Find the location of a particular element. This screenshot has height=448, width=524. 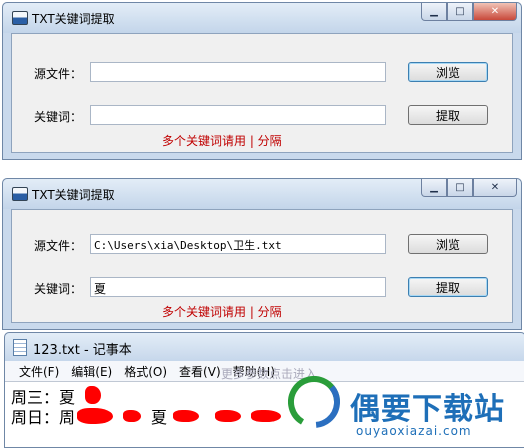

window-title: 123.txt - 记事本 is located at coordinates (82, 350).